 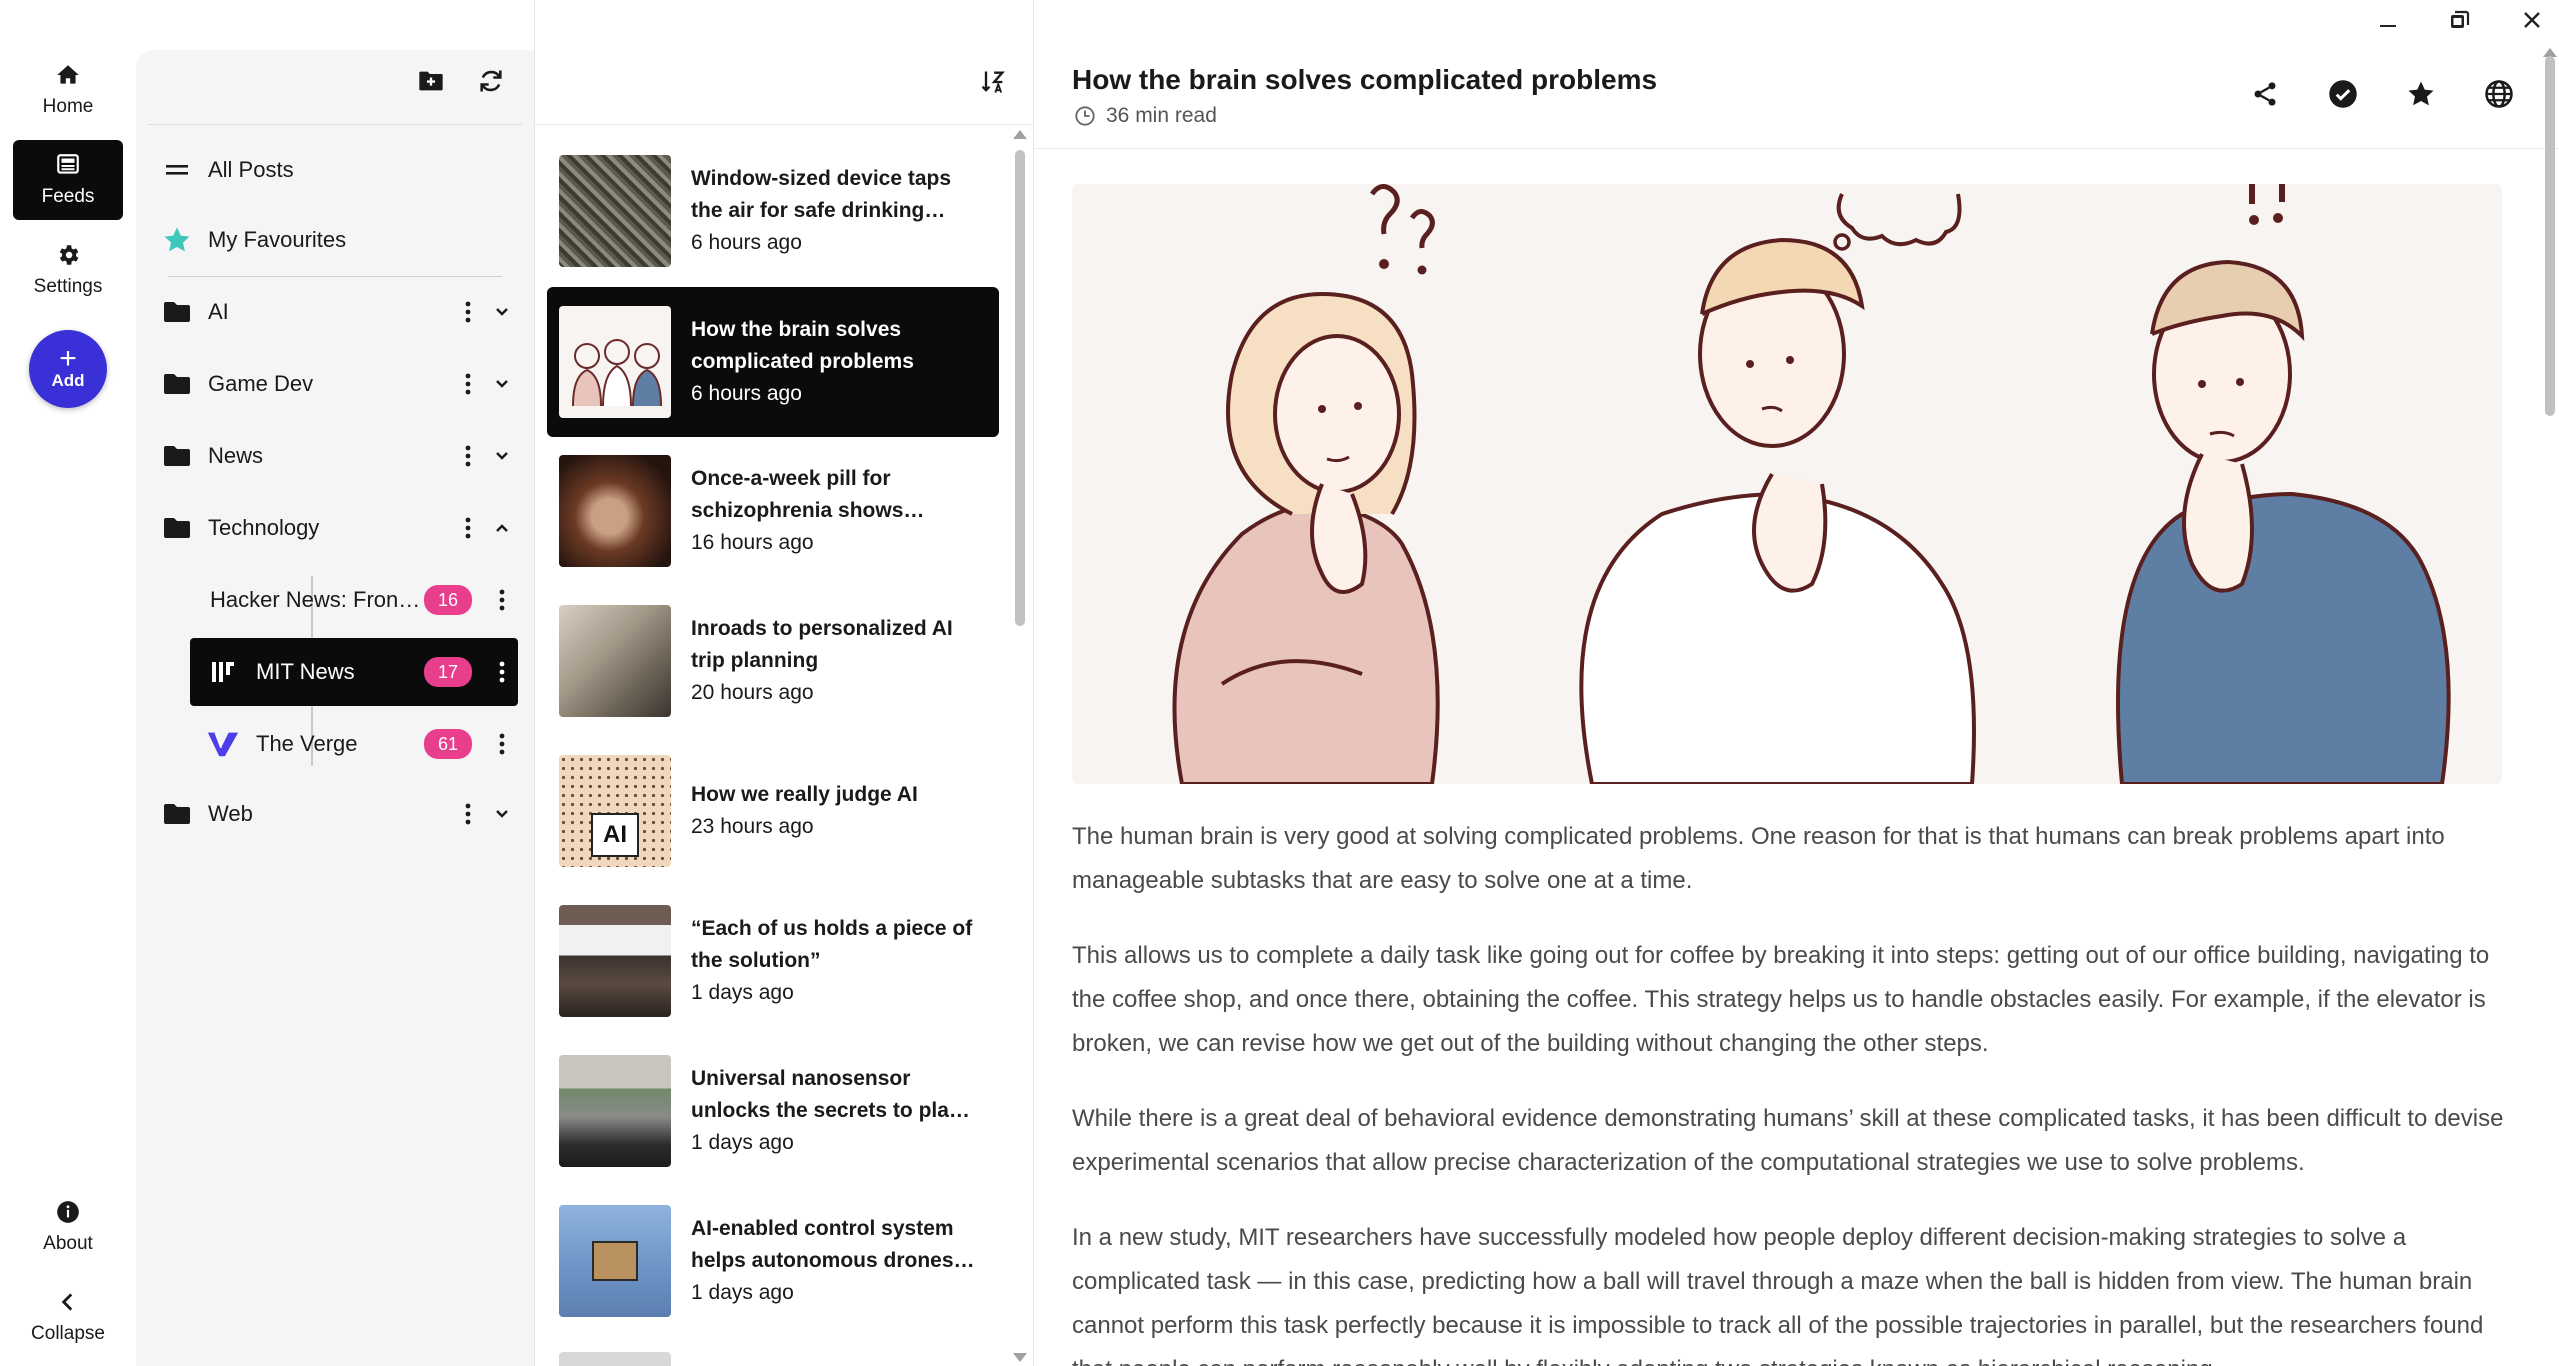 I want to click on nav-settings: Settings, so click(x=68, y=270).